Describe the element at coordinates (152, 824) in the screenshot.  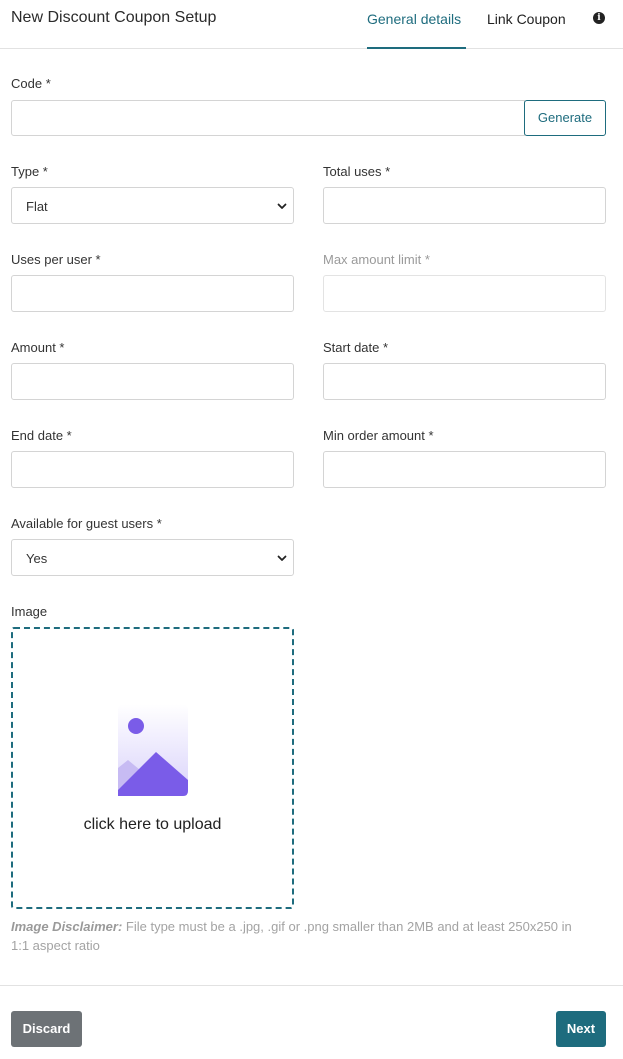
I see `upload-prompt: click here to upload` at that location.